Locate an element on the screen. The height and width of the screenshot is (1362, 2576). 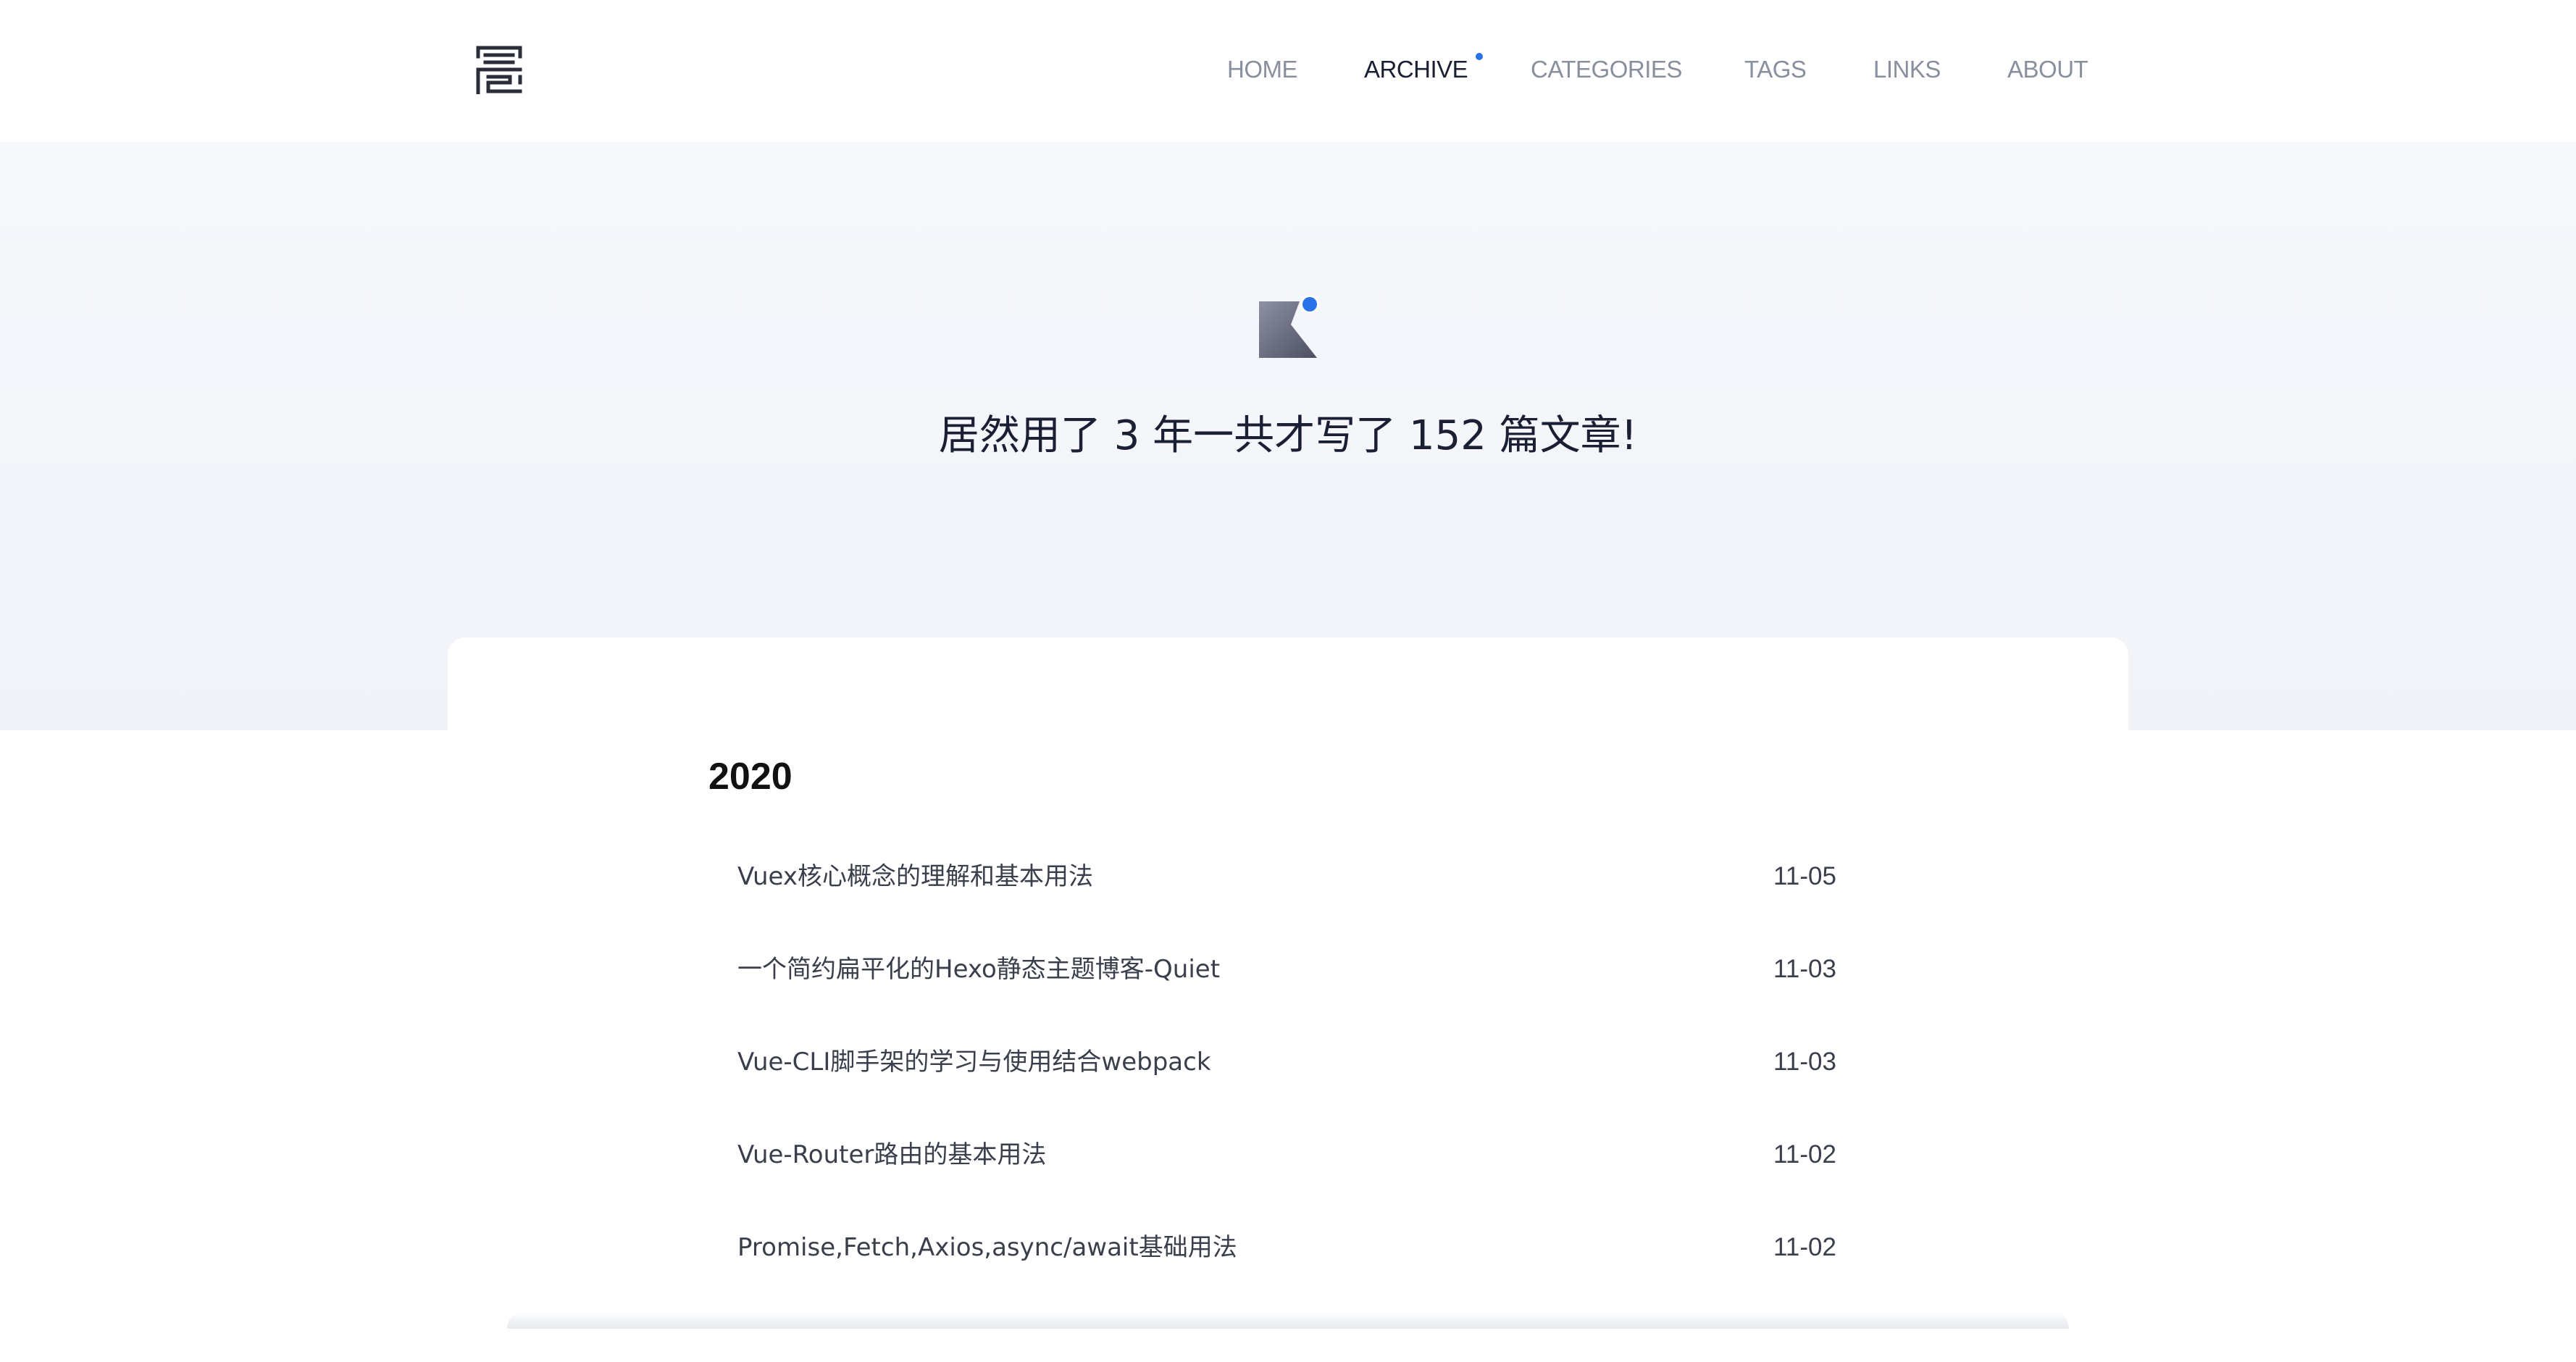
main-nav: HOME ARCHIVE CATEGORIES TAGS LINKS ABOUT is located at coordinates (1288, 71).